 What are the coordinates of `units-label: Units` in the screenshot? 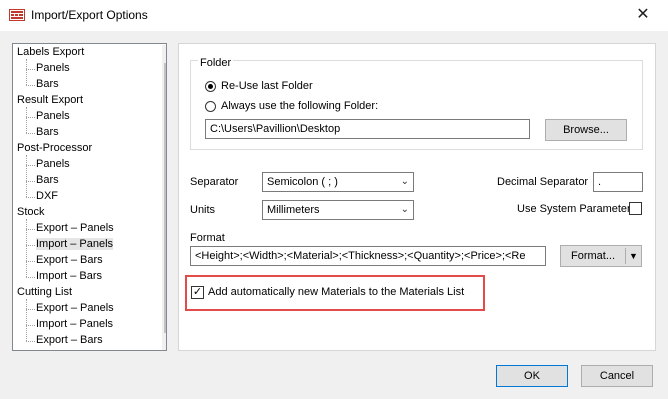 It's located at (203, 210).